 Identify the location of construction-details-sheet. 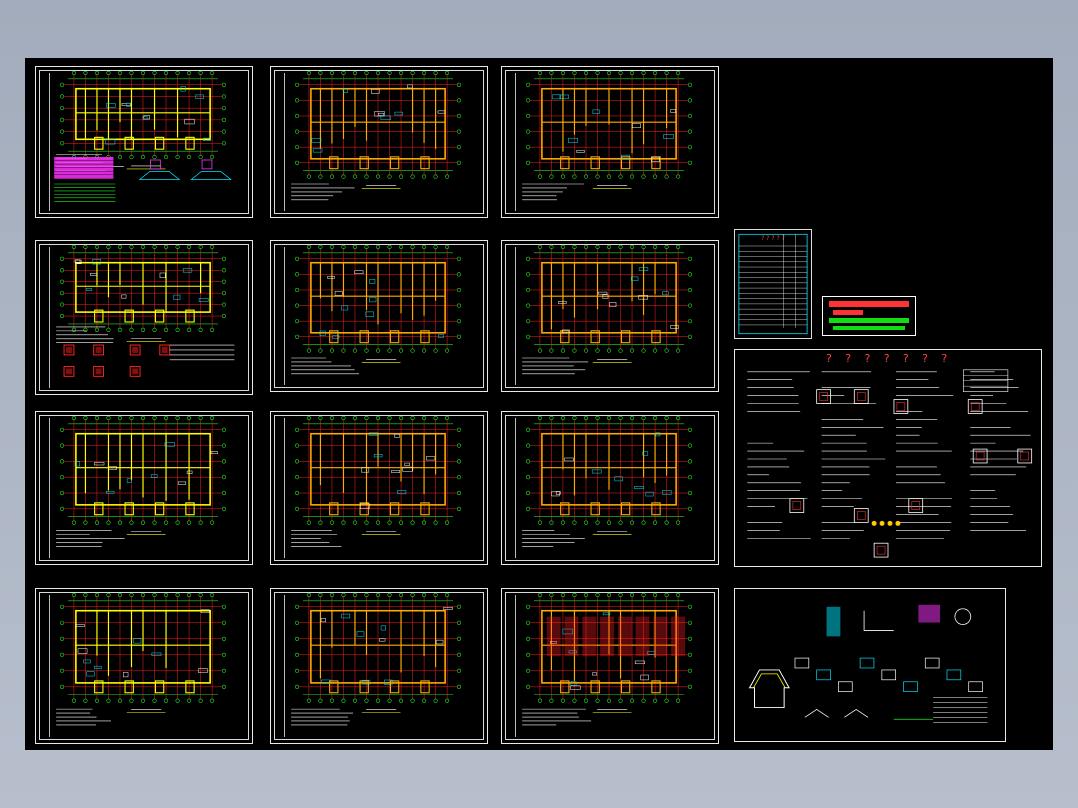
(870, 665).